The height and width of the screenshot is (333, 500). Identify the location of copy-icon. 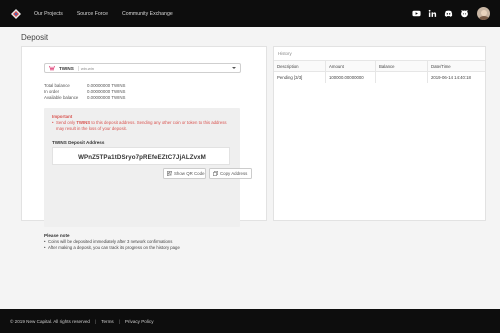
(215, 173).